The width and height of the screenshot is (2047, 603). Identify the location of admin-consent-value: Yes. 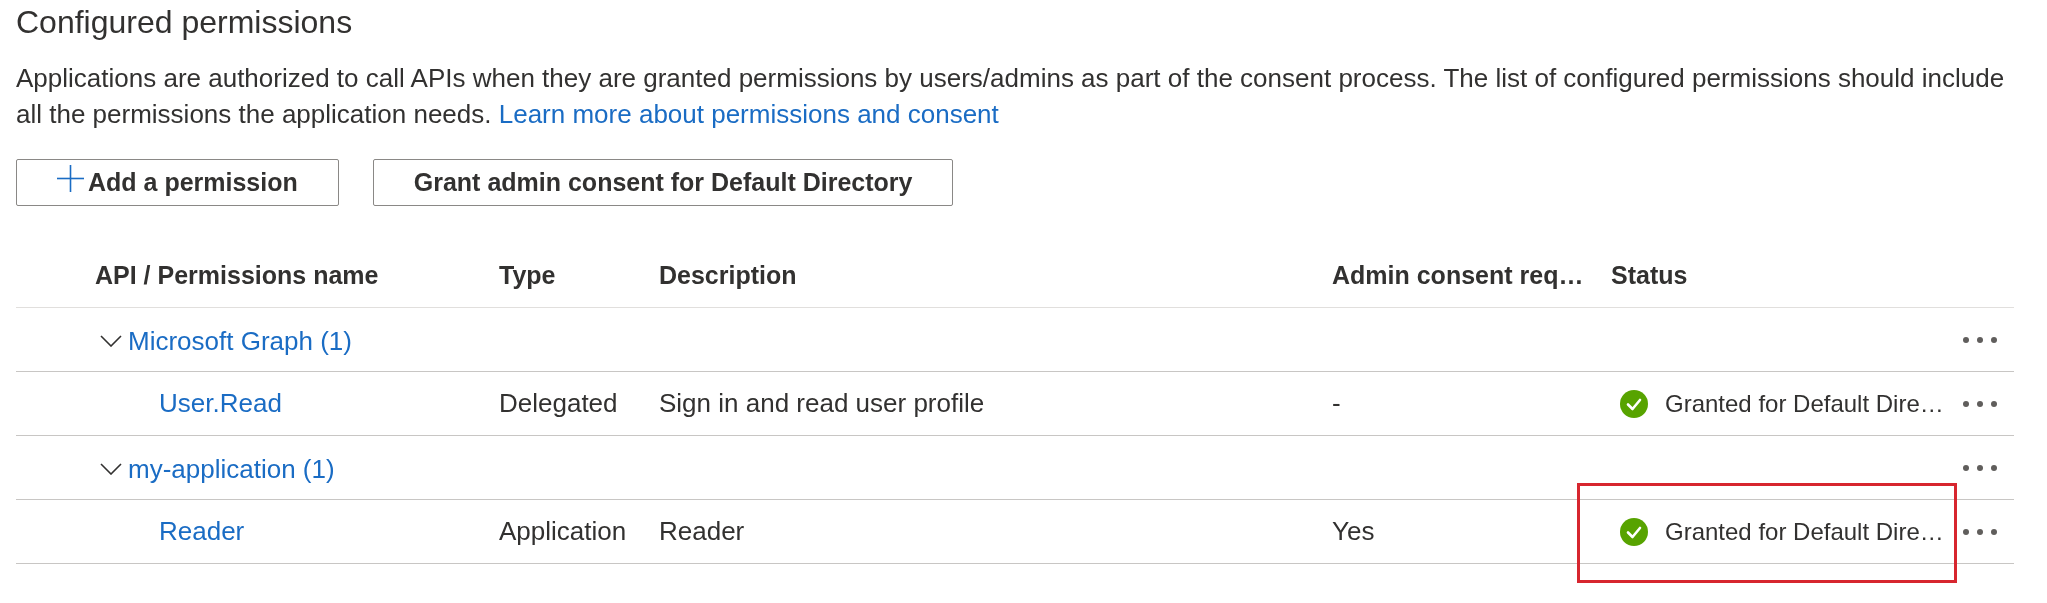
(1354, 531).